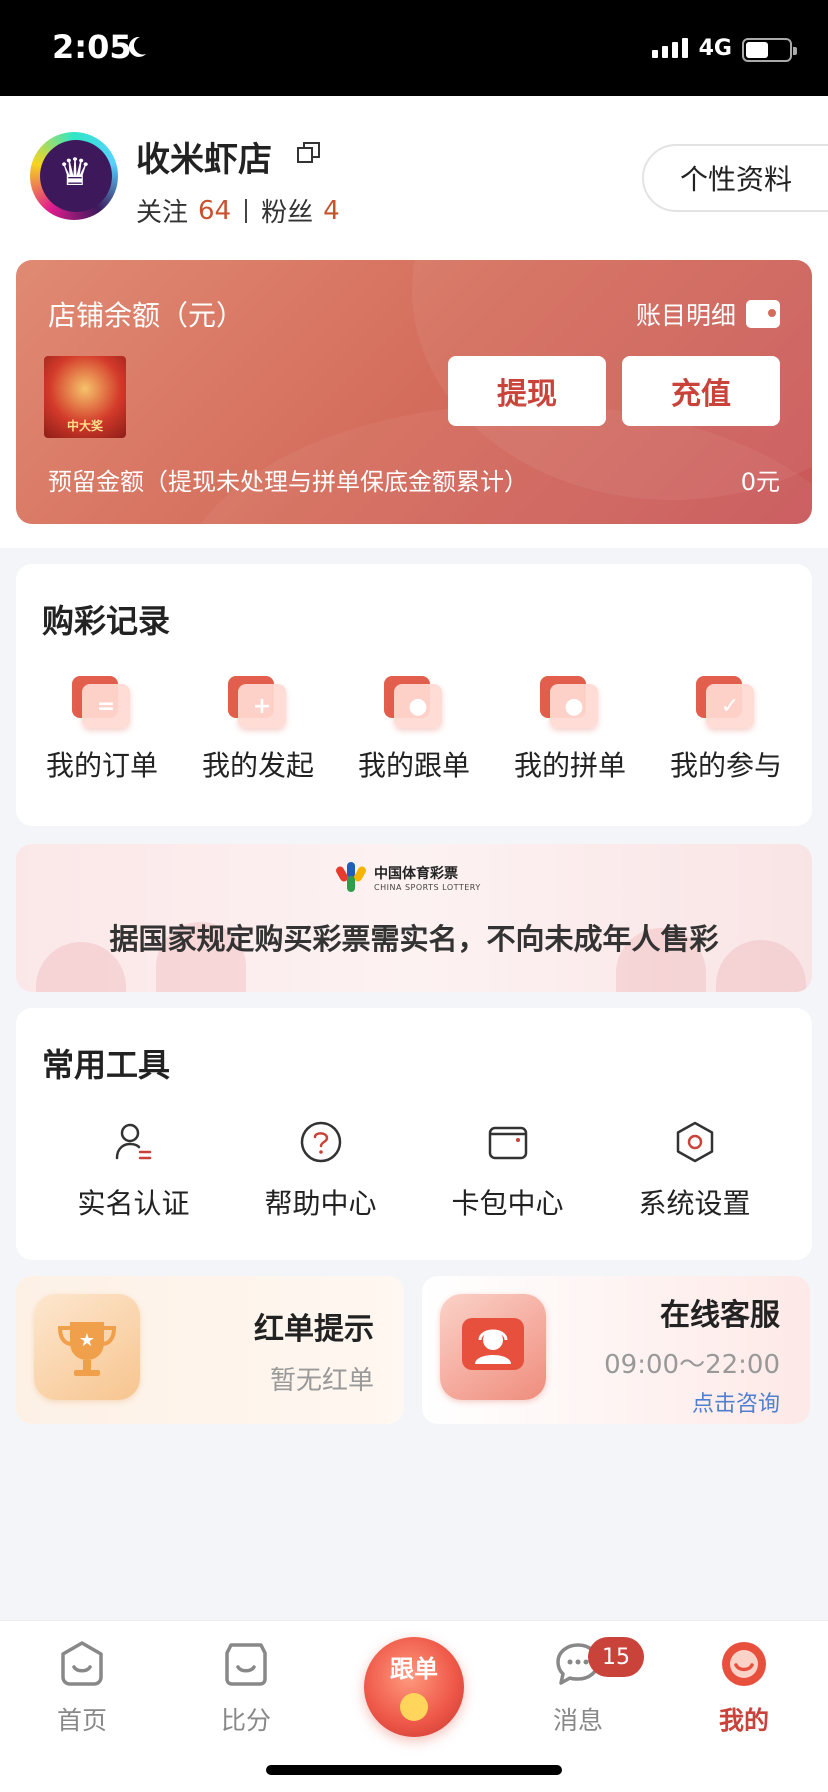  Describe the element at coordinates (414, 1770) in the screenshot. I see `home-indicator` at that location.